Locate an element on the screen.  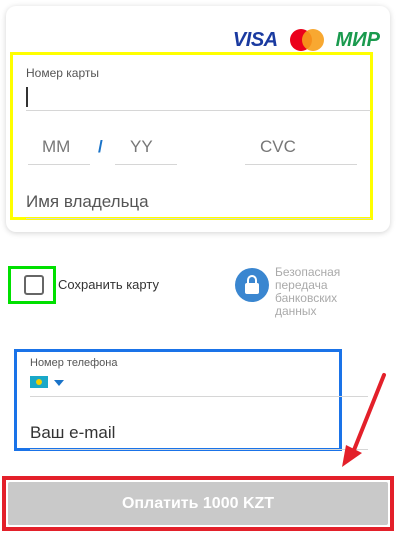
year-underline is located at coordinates (146, 164).